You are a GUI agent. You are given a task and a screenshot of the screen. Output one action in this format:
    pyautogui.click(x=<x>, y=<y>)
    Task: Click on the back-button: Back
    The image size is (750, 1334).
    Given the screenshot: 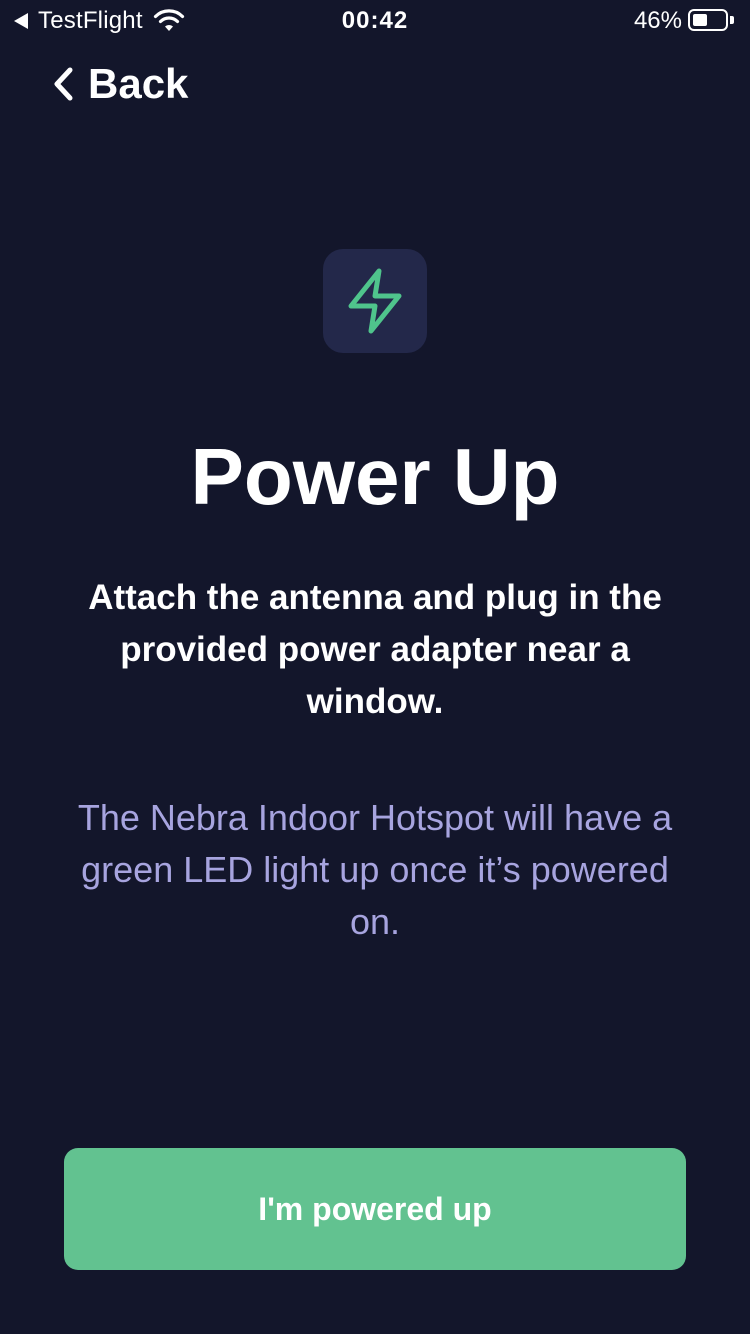 What is the action you would take?
    pyautogui.click(x=120, y=84)
    